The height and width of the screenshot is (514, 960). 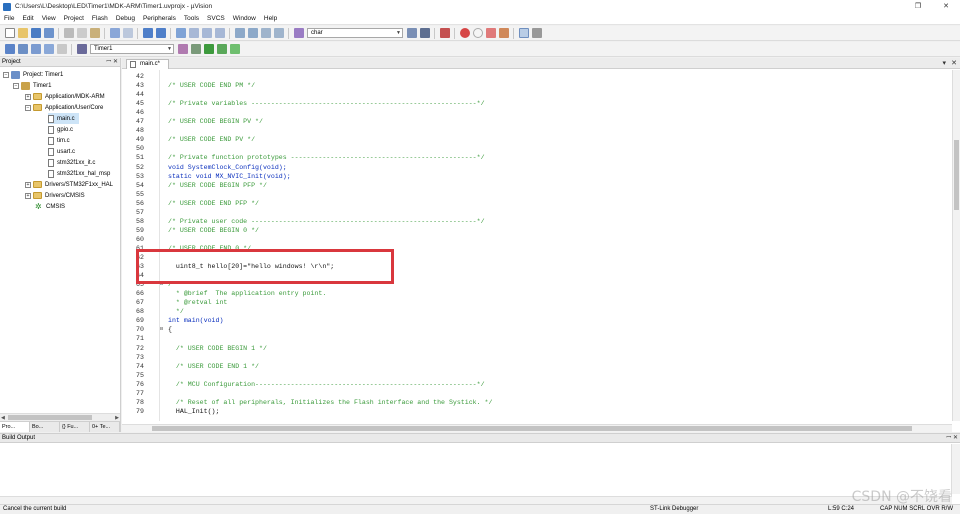 What do you see at coordinates (191, 18) in the screenshot?
I see `menu-tools: Tools` at bounding box center [191, 18].